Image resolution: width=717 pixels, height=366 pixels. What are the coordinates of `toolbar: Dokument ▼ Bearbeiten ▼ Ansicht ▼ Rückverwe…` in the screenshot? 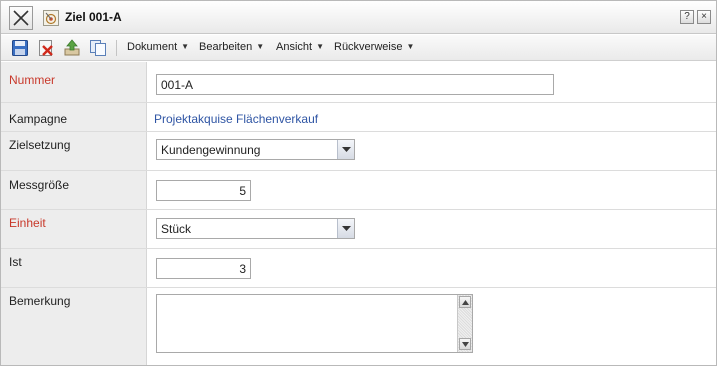 It's located at (358, 48).